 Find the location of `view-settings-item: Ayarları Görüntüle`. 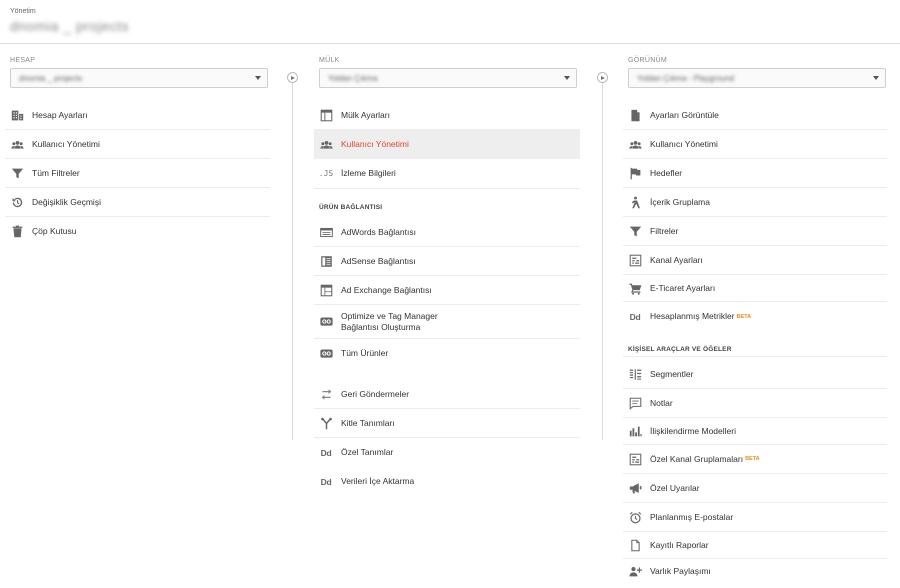

view-settings-item: Ayarları Görüntüle is located at coordinates (755, 115).